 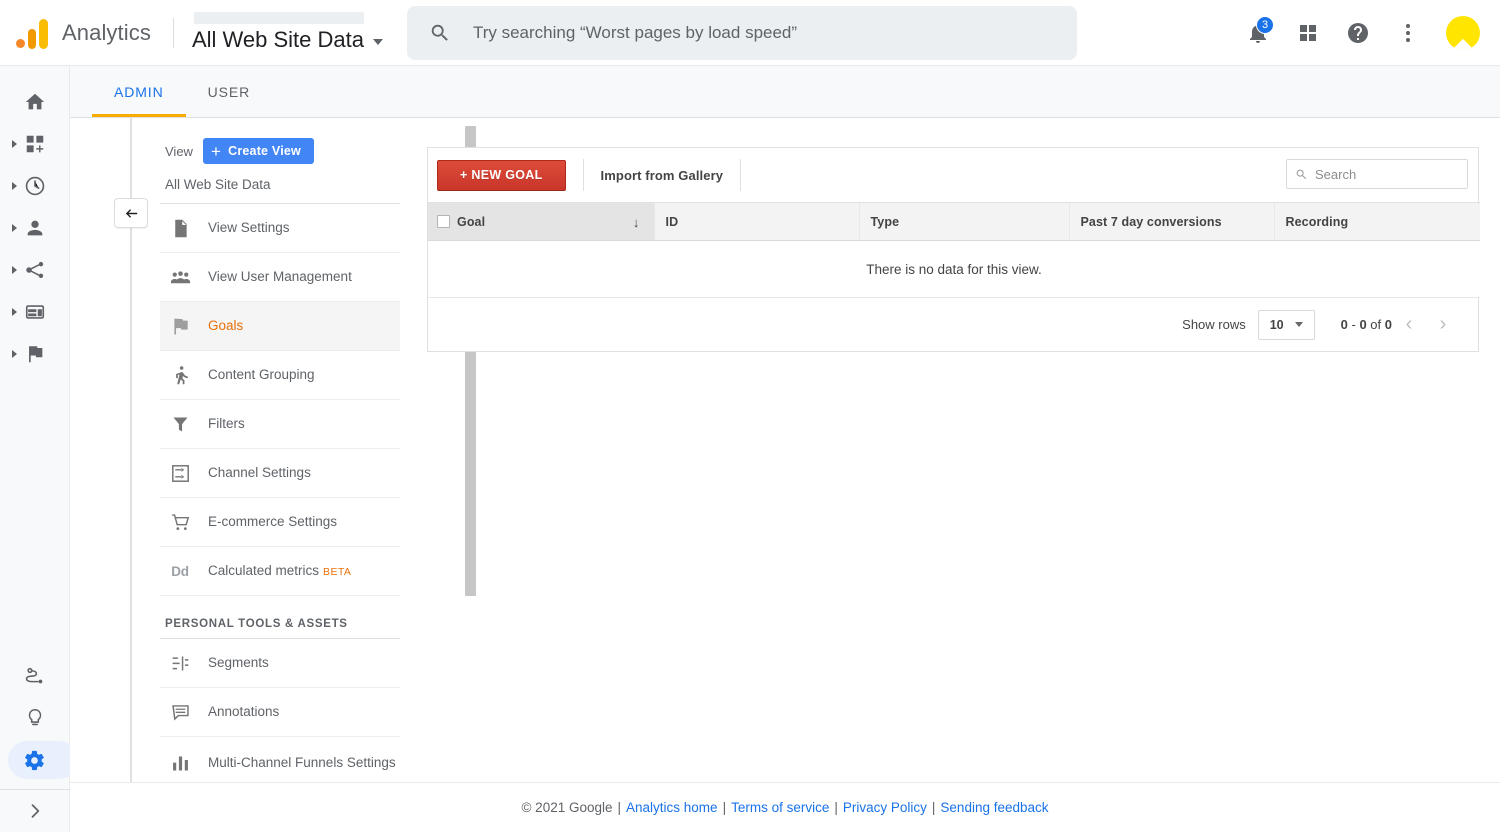 What do you see at coordinates (258, 151) in the screenshot?
I see `create-view-button: + Create View` at bounding box center [258, 151].